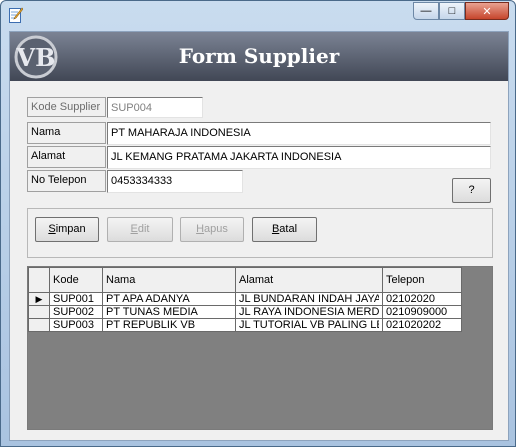 The image size is (516, 447). What do you see at coordinates (169, 299) in the screenshot?
I see `cell-nama: PT APA ADANYA` at bounding box center [169, 299].